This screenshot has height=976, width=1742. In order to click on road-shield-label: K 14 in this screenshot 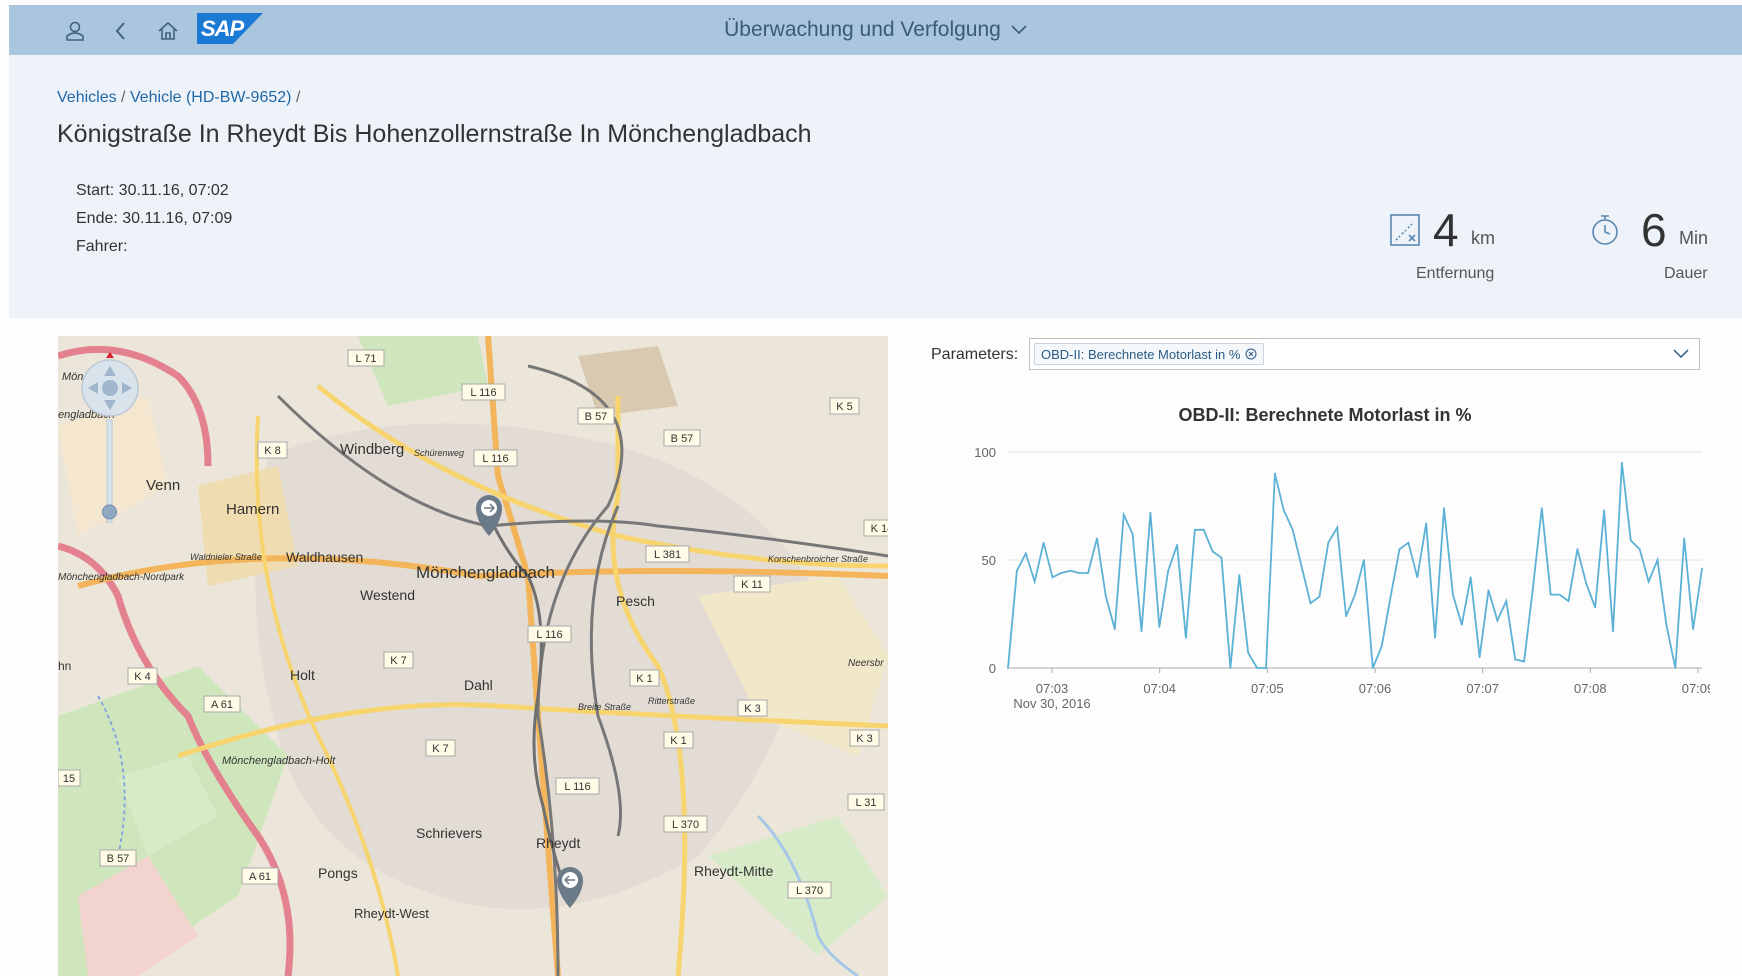, I will do `click(879, 529)`.